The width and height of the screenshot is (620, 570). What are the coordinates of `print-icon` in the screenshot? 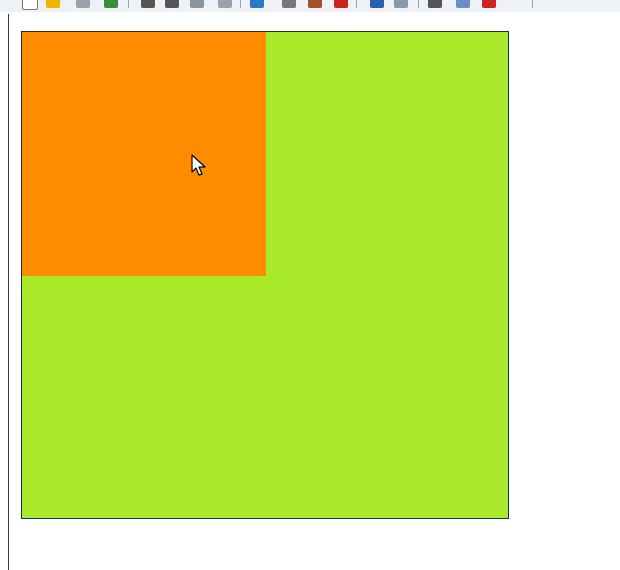 It's located at (83, 4).